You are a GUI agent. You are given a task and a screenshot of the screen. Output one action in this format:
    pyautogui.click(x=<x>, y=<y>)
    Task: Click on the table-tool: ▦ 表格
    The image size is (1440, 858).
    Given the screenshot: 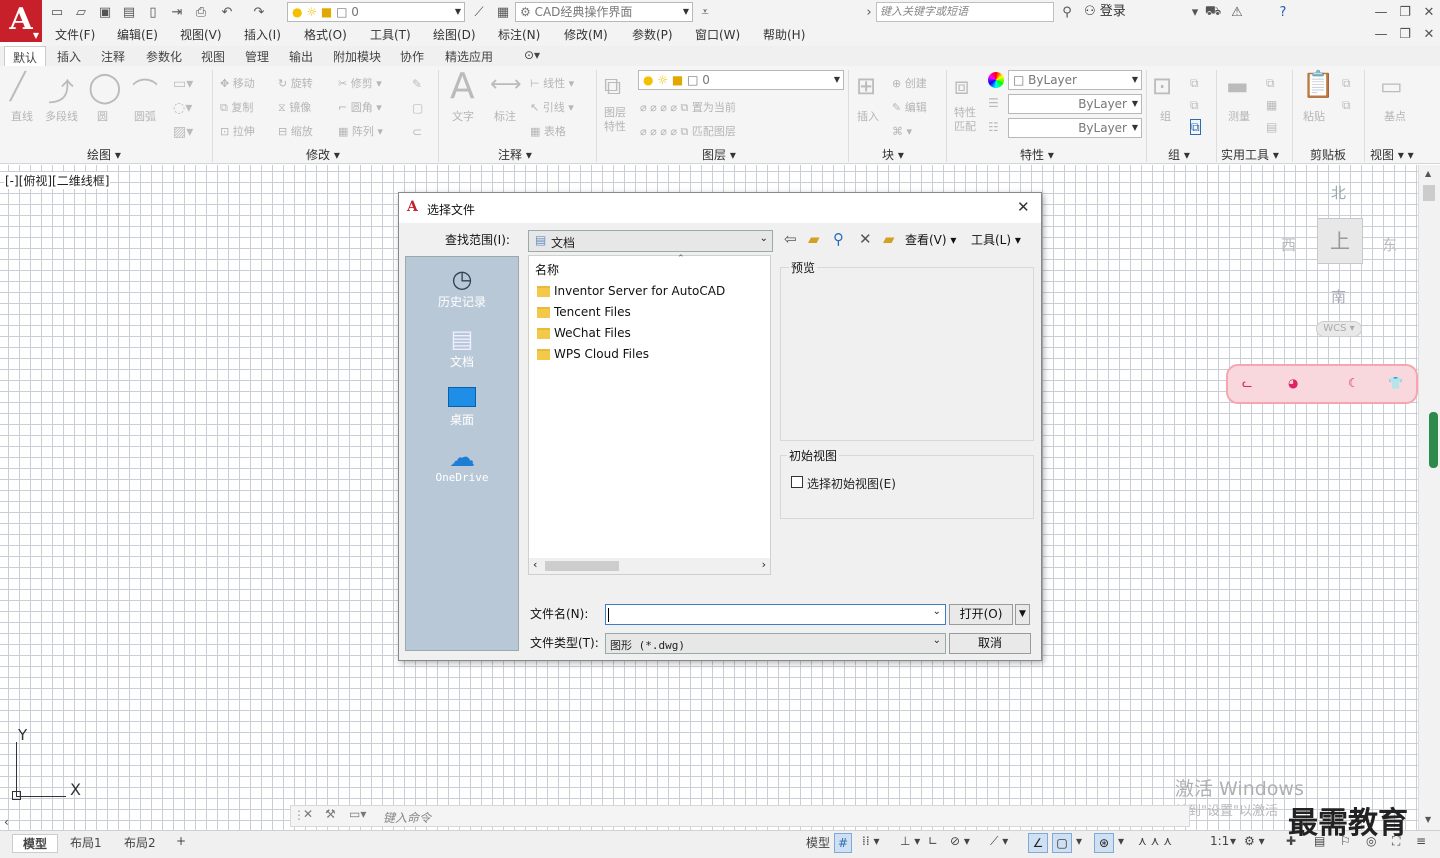 What is the action you would take?
    pyautogui.click(x=552, y=132)
    